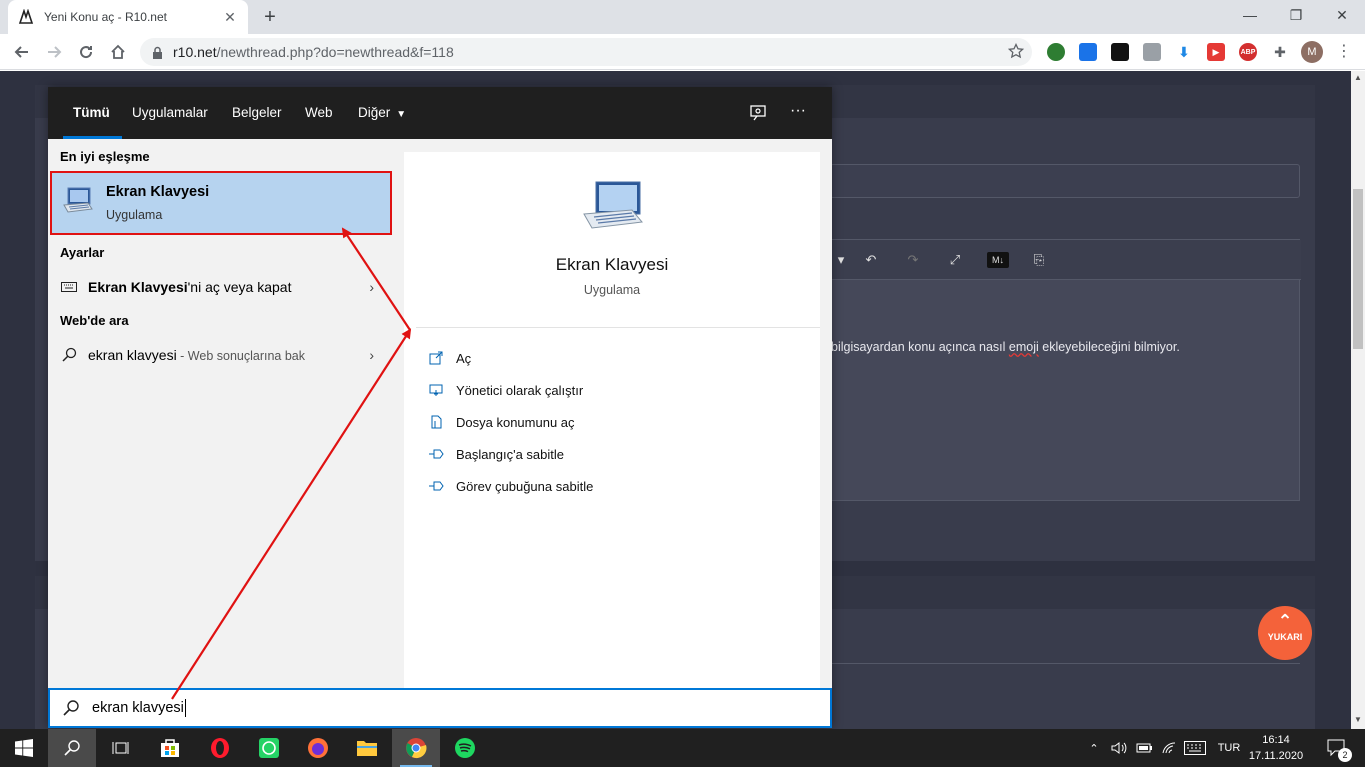  I want to click on taskbar-opera, so click(220, 748).